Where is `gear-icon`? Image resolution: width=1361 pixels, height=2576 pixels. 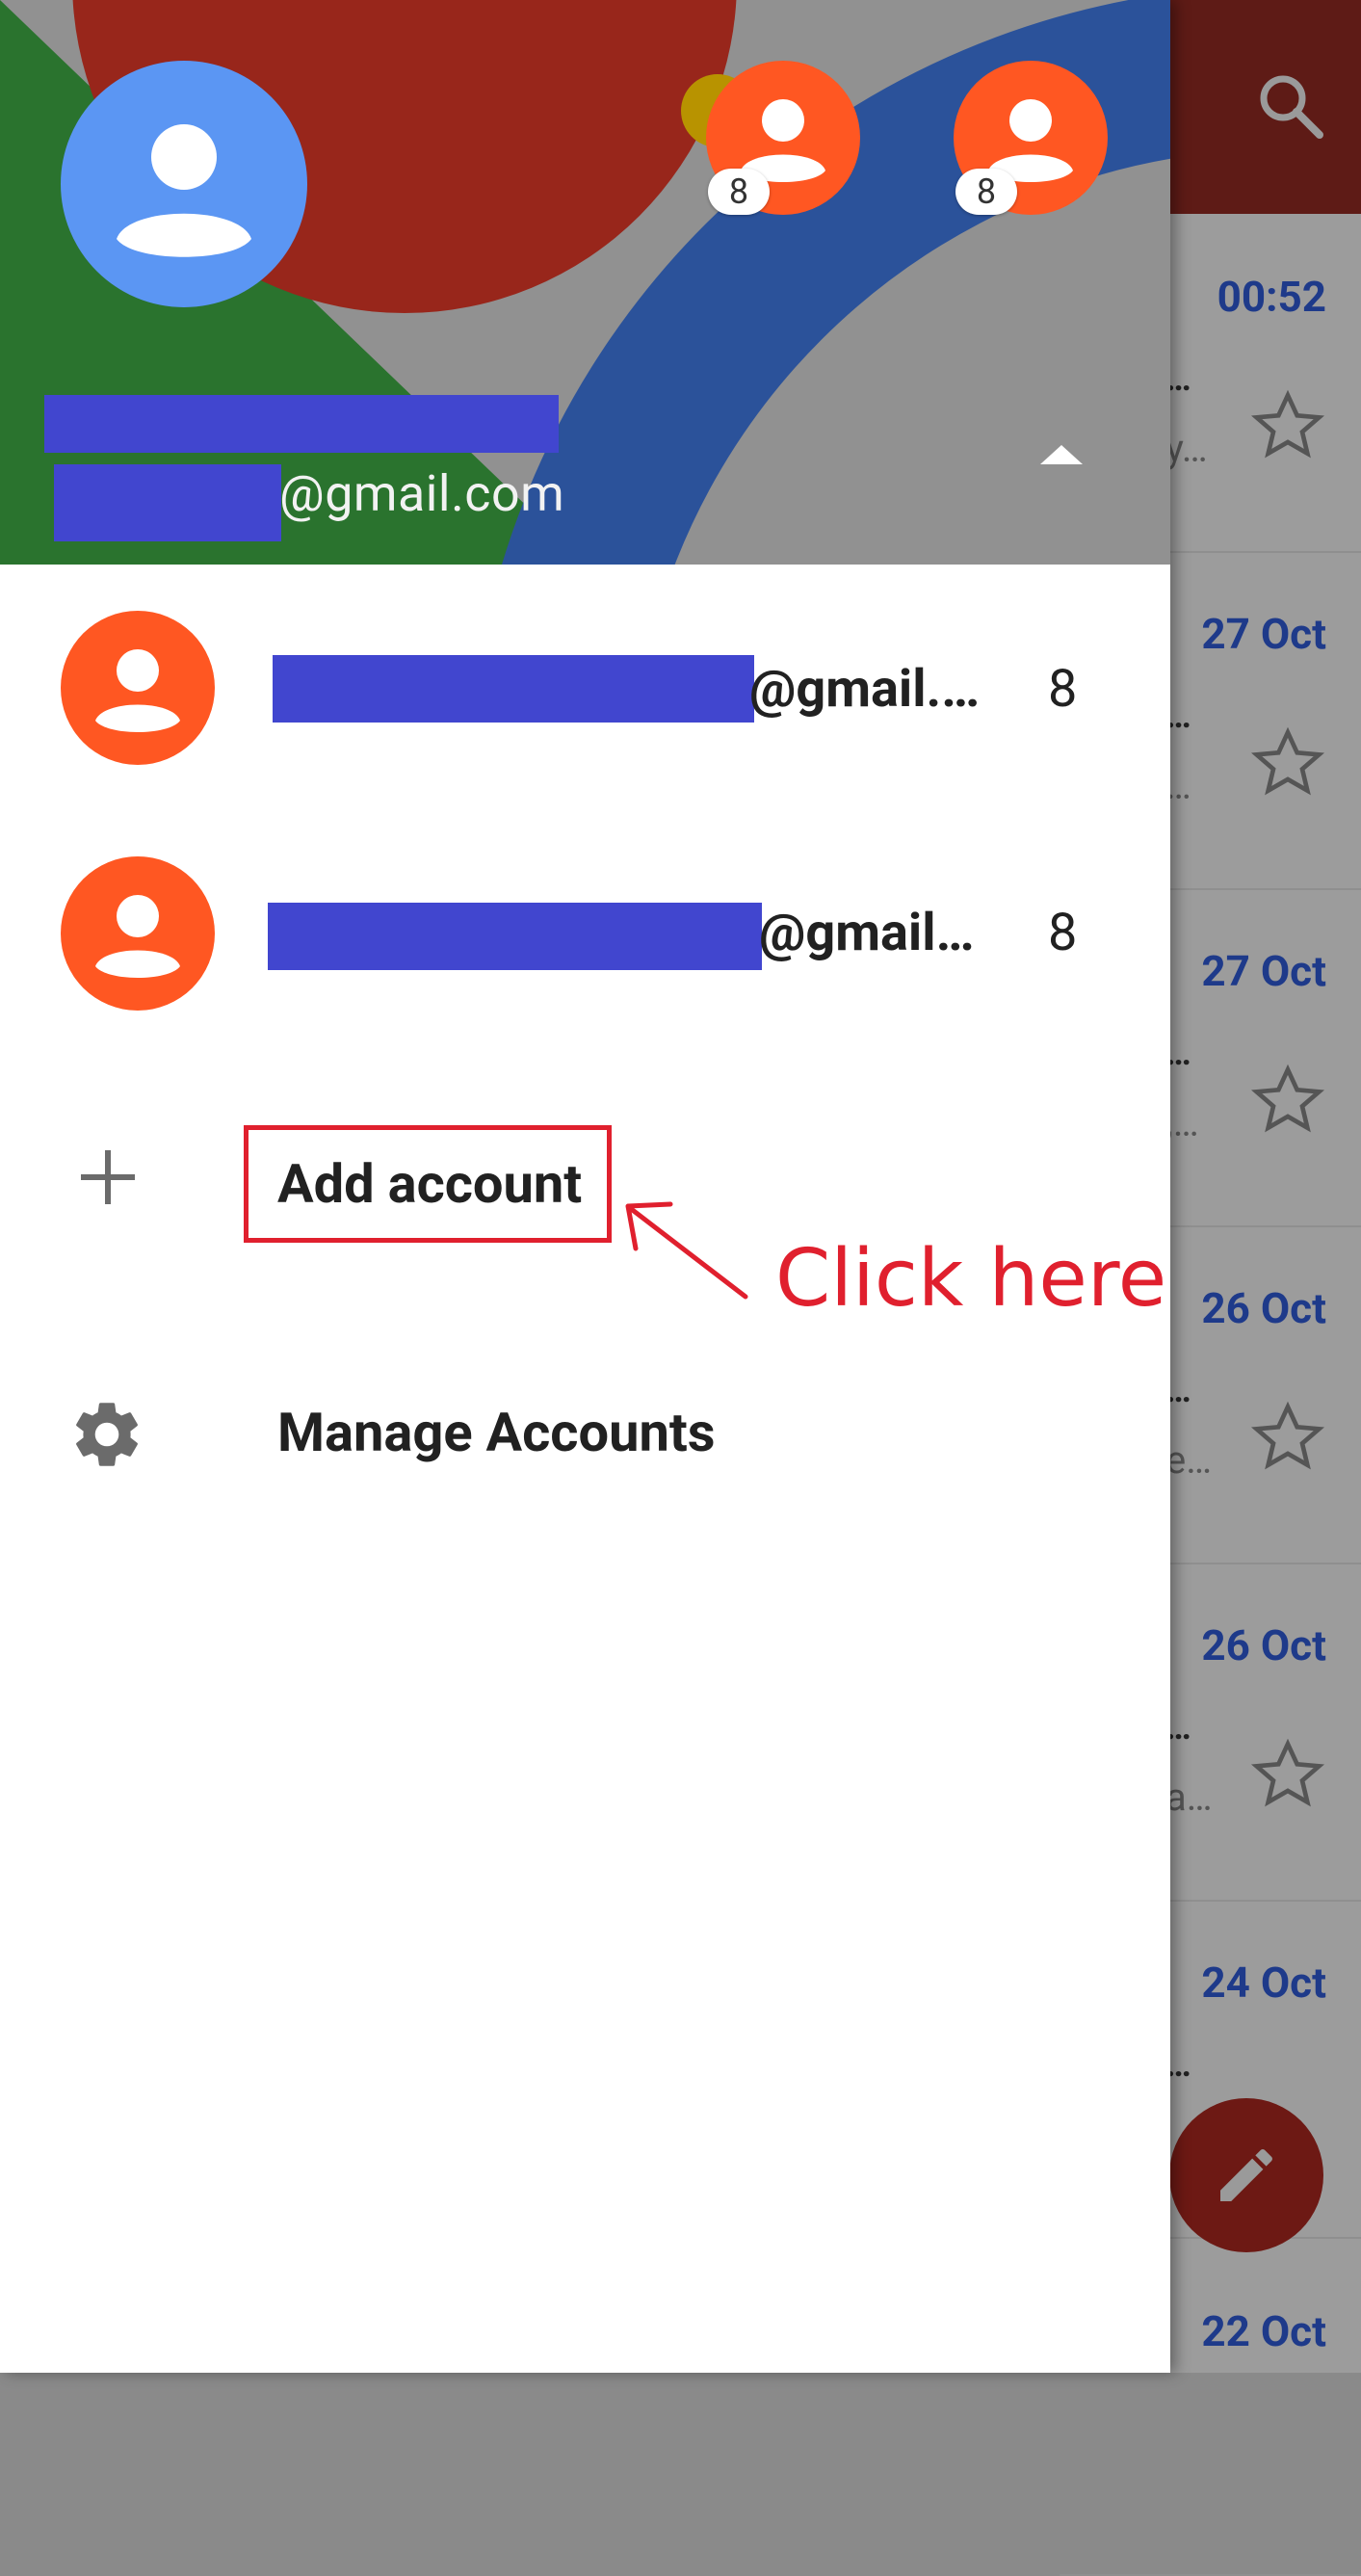 gear-icon is located at coordinates (107, 1435).